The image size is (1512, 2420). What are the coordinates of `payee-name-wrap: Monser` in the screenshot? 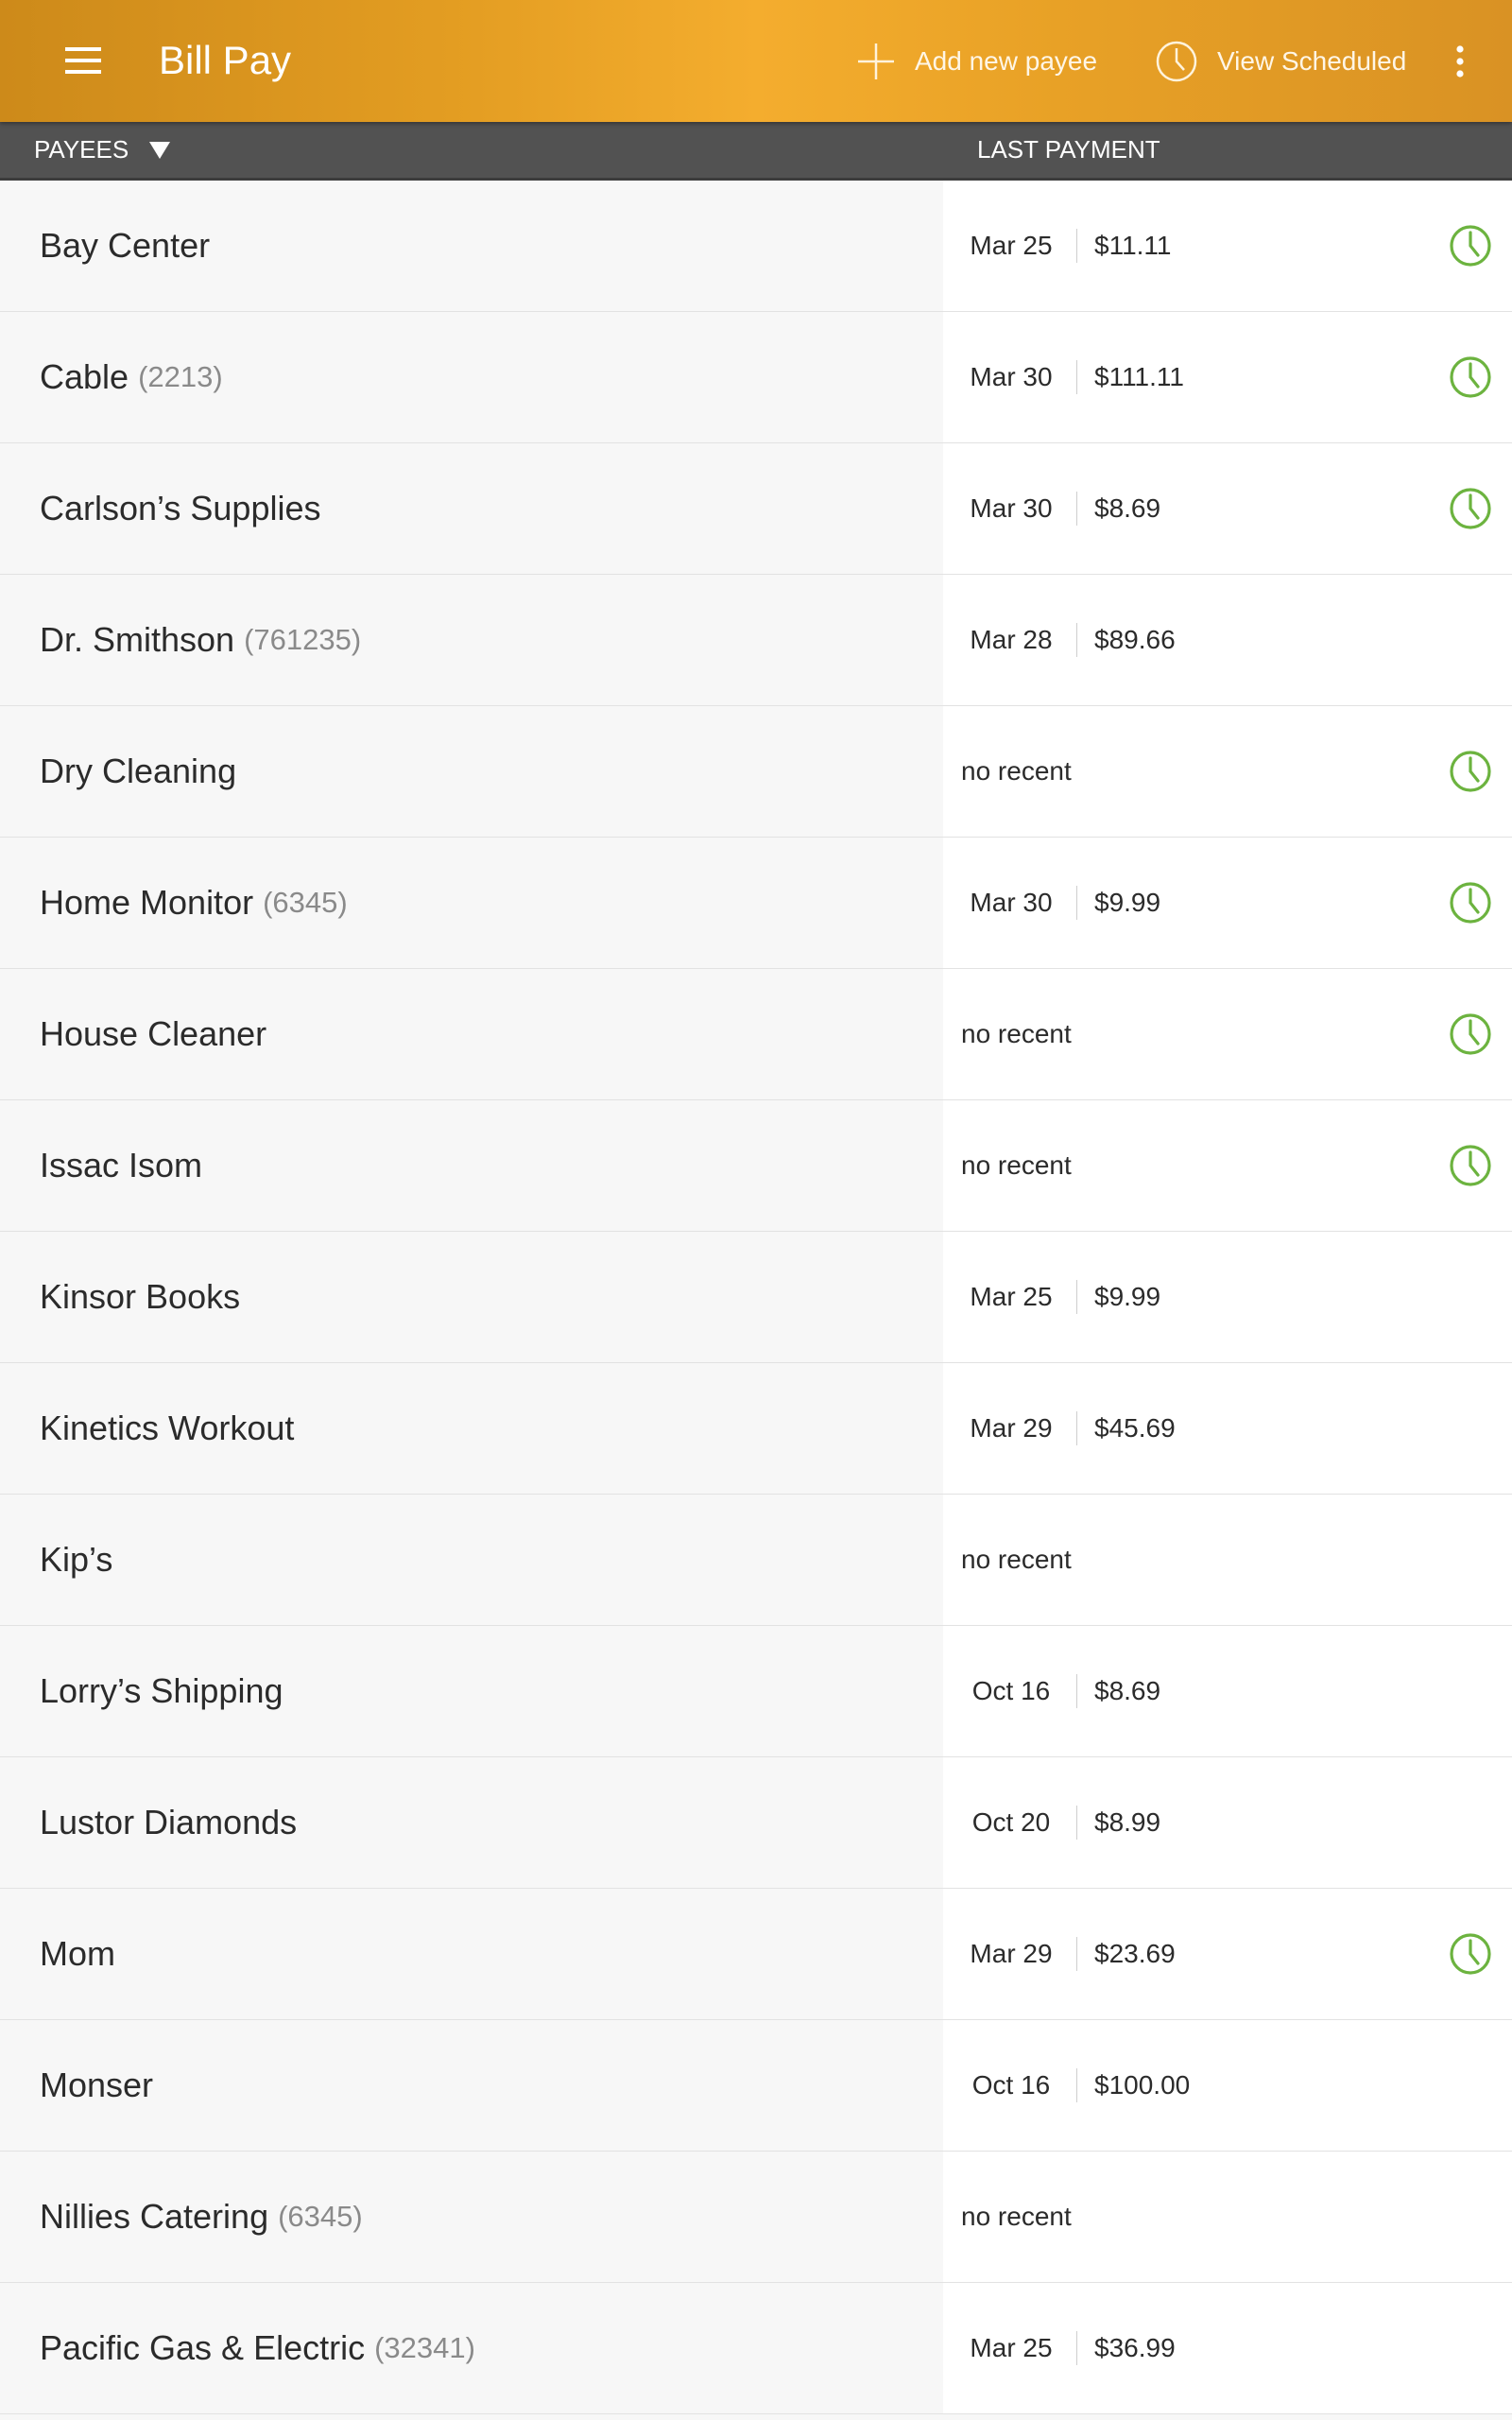 It's located at (96, 2085).